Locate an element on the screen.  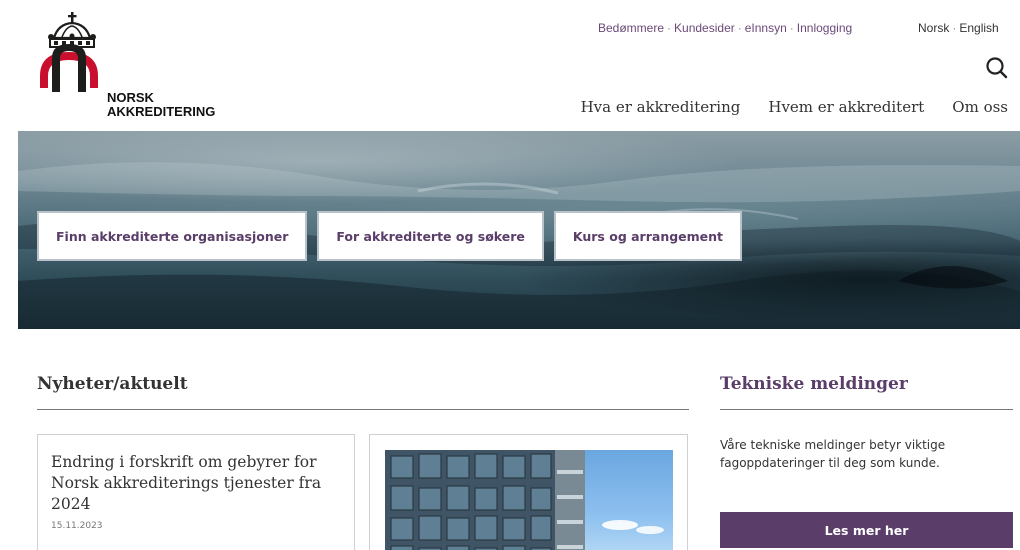
lang-english: English is located at coordinates (978, 28).